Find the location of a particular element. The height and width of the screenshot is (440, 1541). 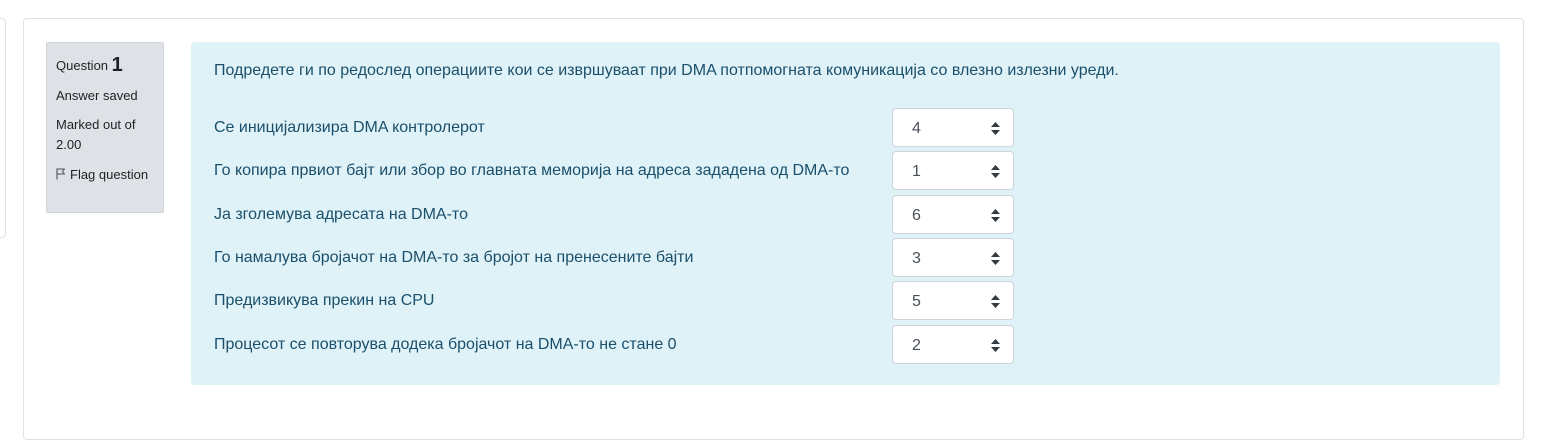

order-select-value: 2 is located at coordinates (916, 345).